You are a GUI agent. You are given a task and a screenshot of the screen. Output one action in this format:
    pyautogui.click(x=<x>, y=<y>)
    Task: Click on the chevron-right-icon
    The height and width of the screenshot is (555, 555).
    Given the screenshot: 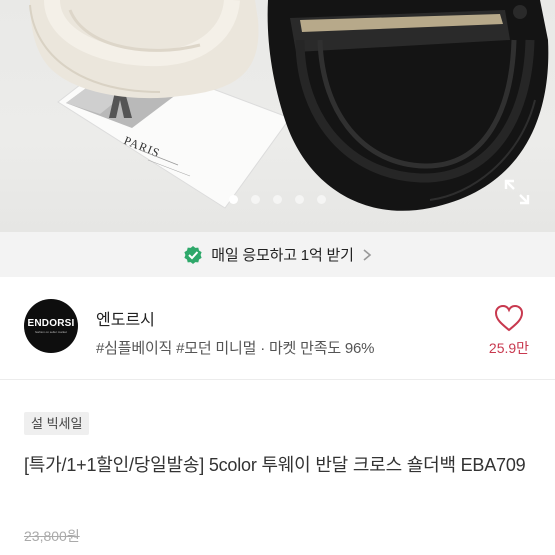 What is the action you would take?
    pyautogui.click(x=367, y=254)
    